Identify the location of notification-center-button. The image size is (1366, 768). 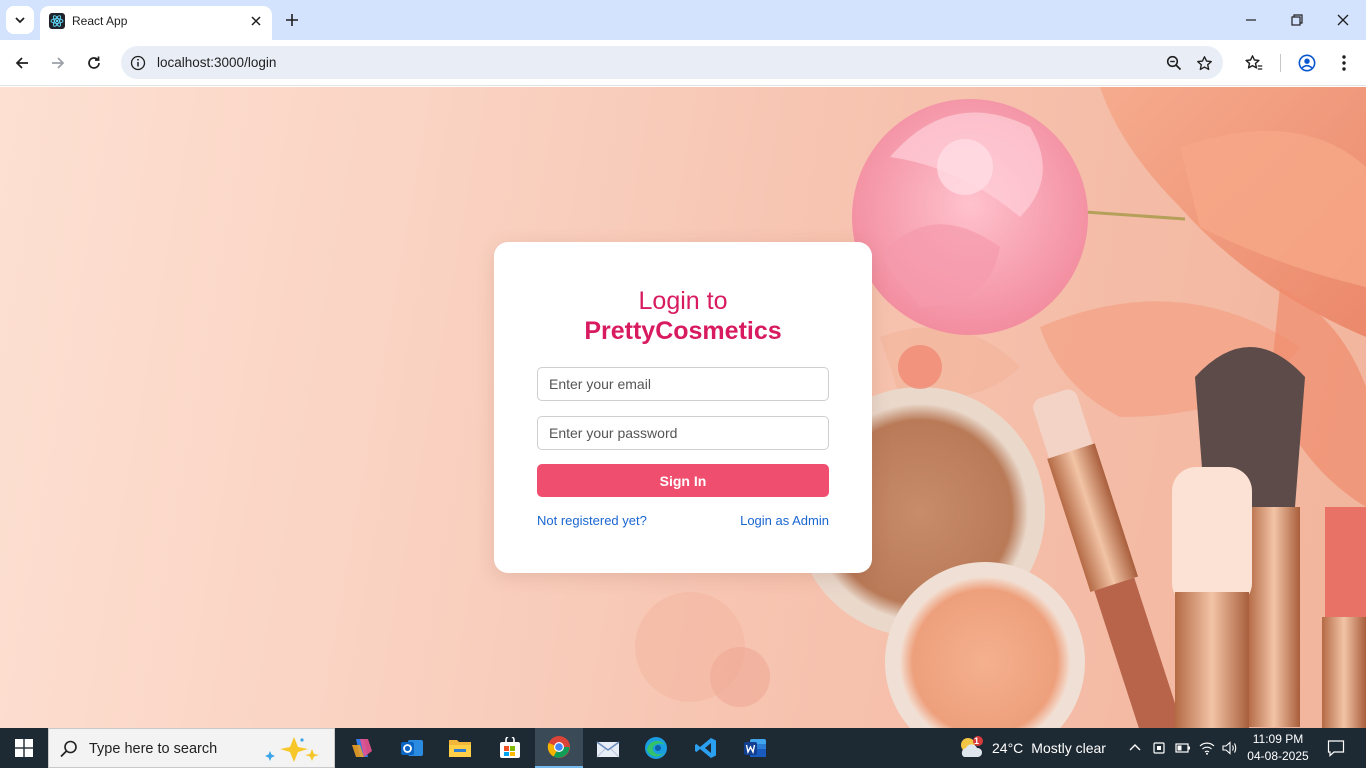
(1336, 748).